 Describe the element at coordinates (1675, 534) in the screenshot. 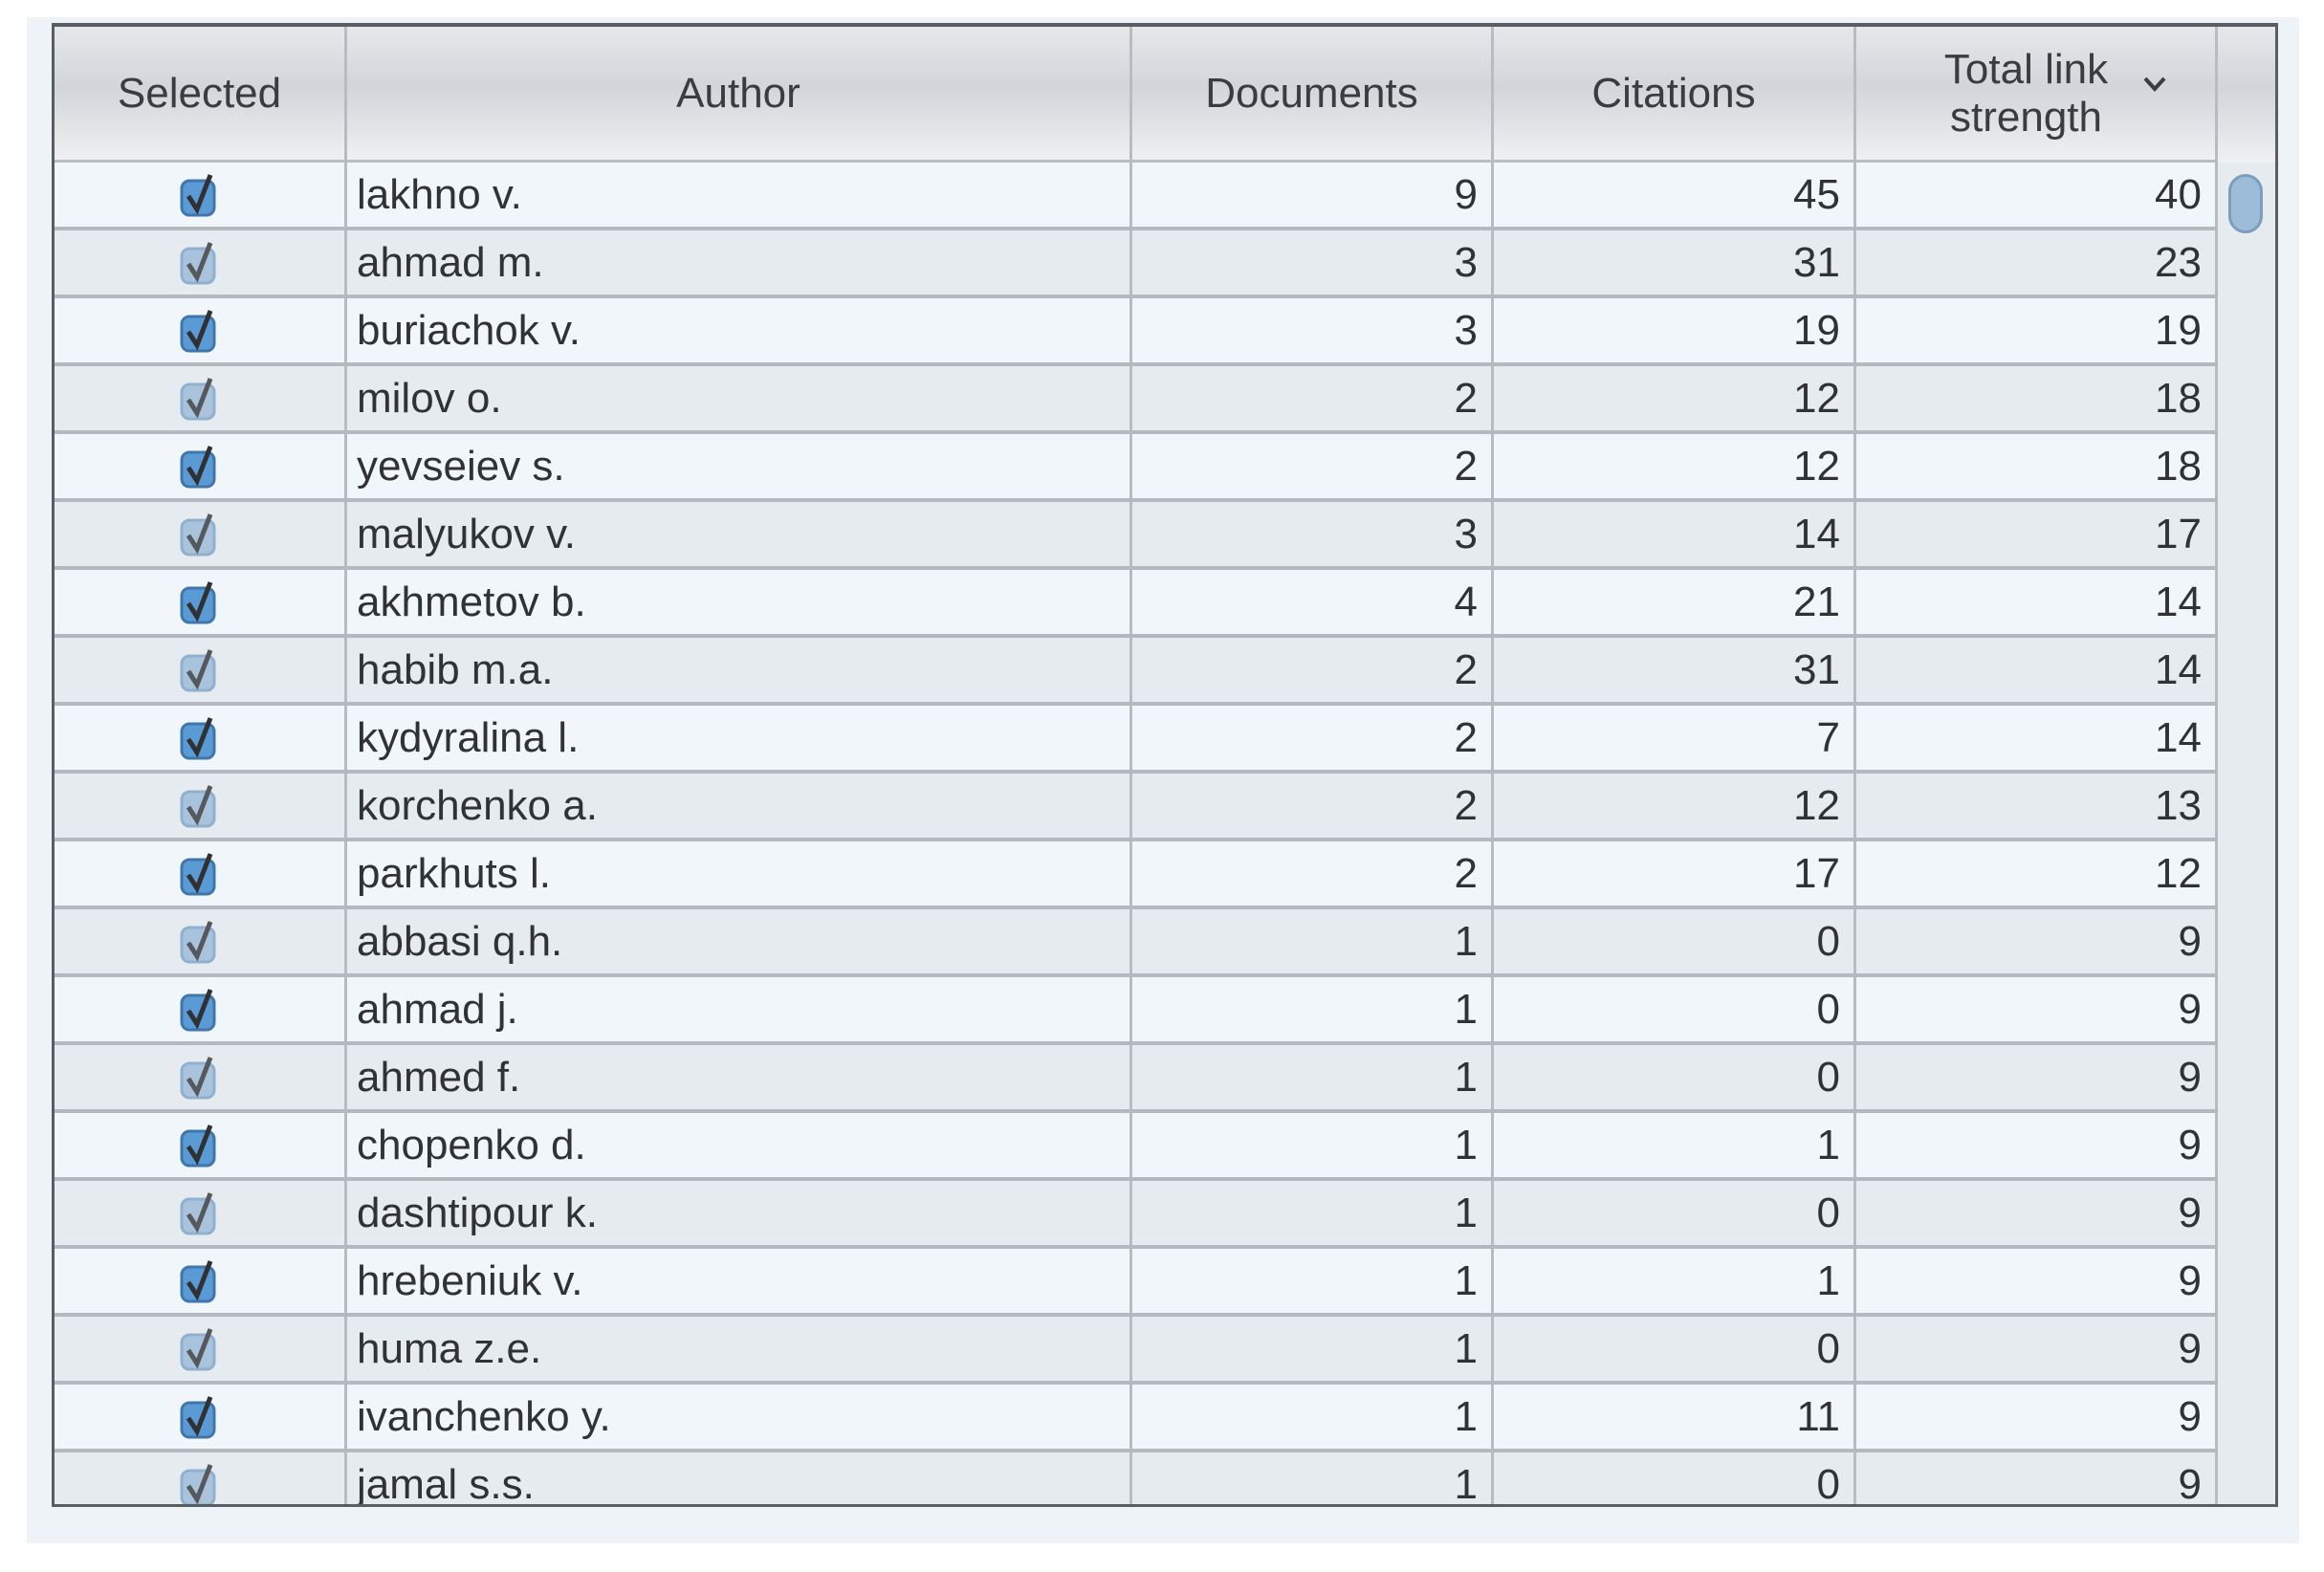

I see `citations-cell: 14` at that location.